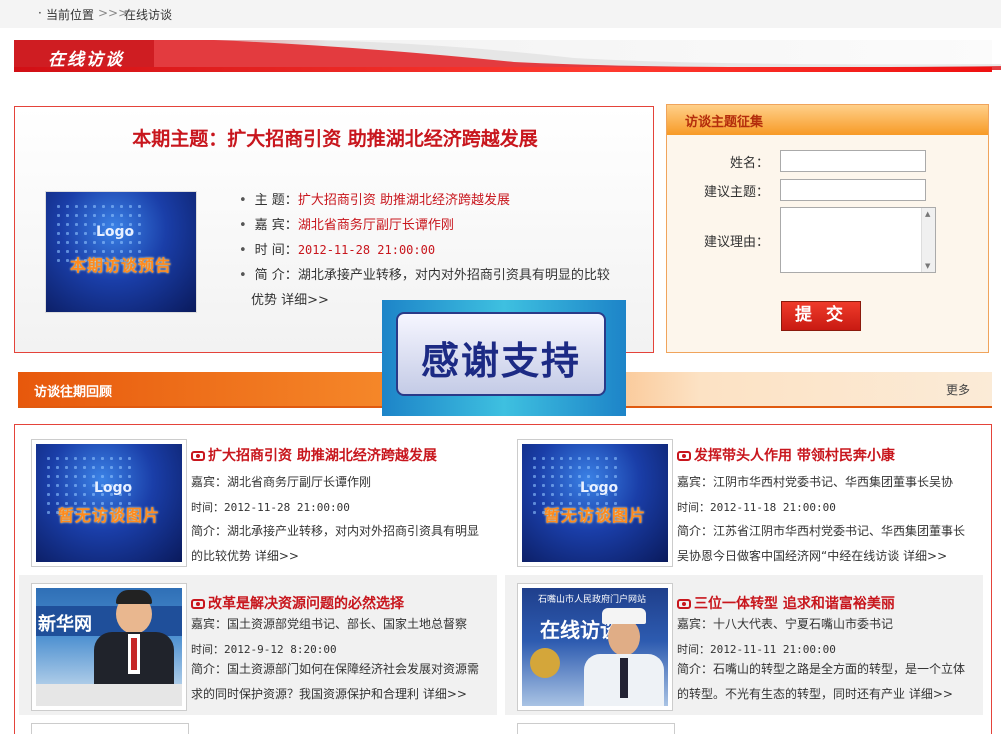  I want to click on interview-guest: 嘉宾：江阴市华西村党委书记、华西集团董事长吴协, so click(815, 482).